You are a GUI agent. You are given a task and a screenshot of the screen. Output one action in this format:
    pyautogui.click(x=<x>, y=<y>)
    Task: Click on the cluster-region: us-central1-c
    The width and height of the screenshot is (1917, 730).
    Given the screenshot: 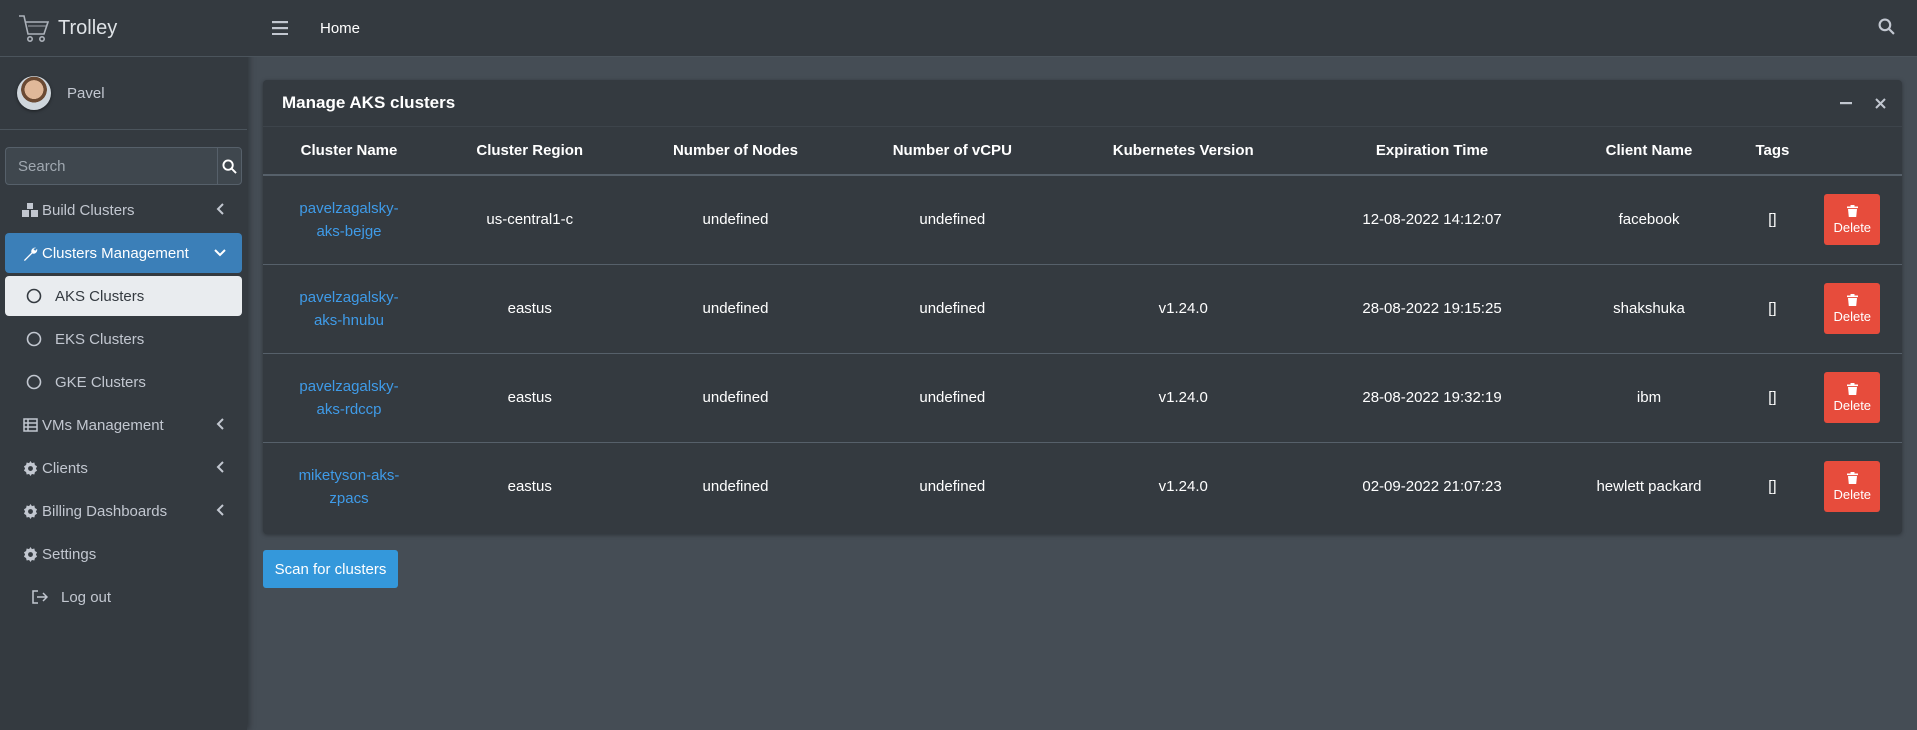 What is the action you would take?
    pyautogui.click(x=530, y=220)
    